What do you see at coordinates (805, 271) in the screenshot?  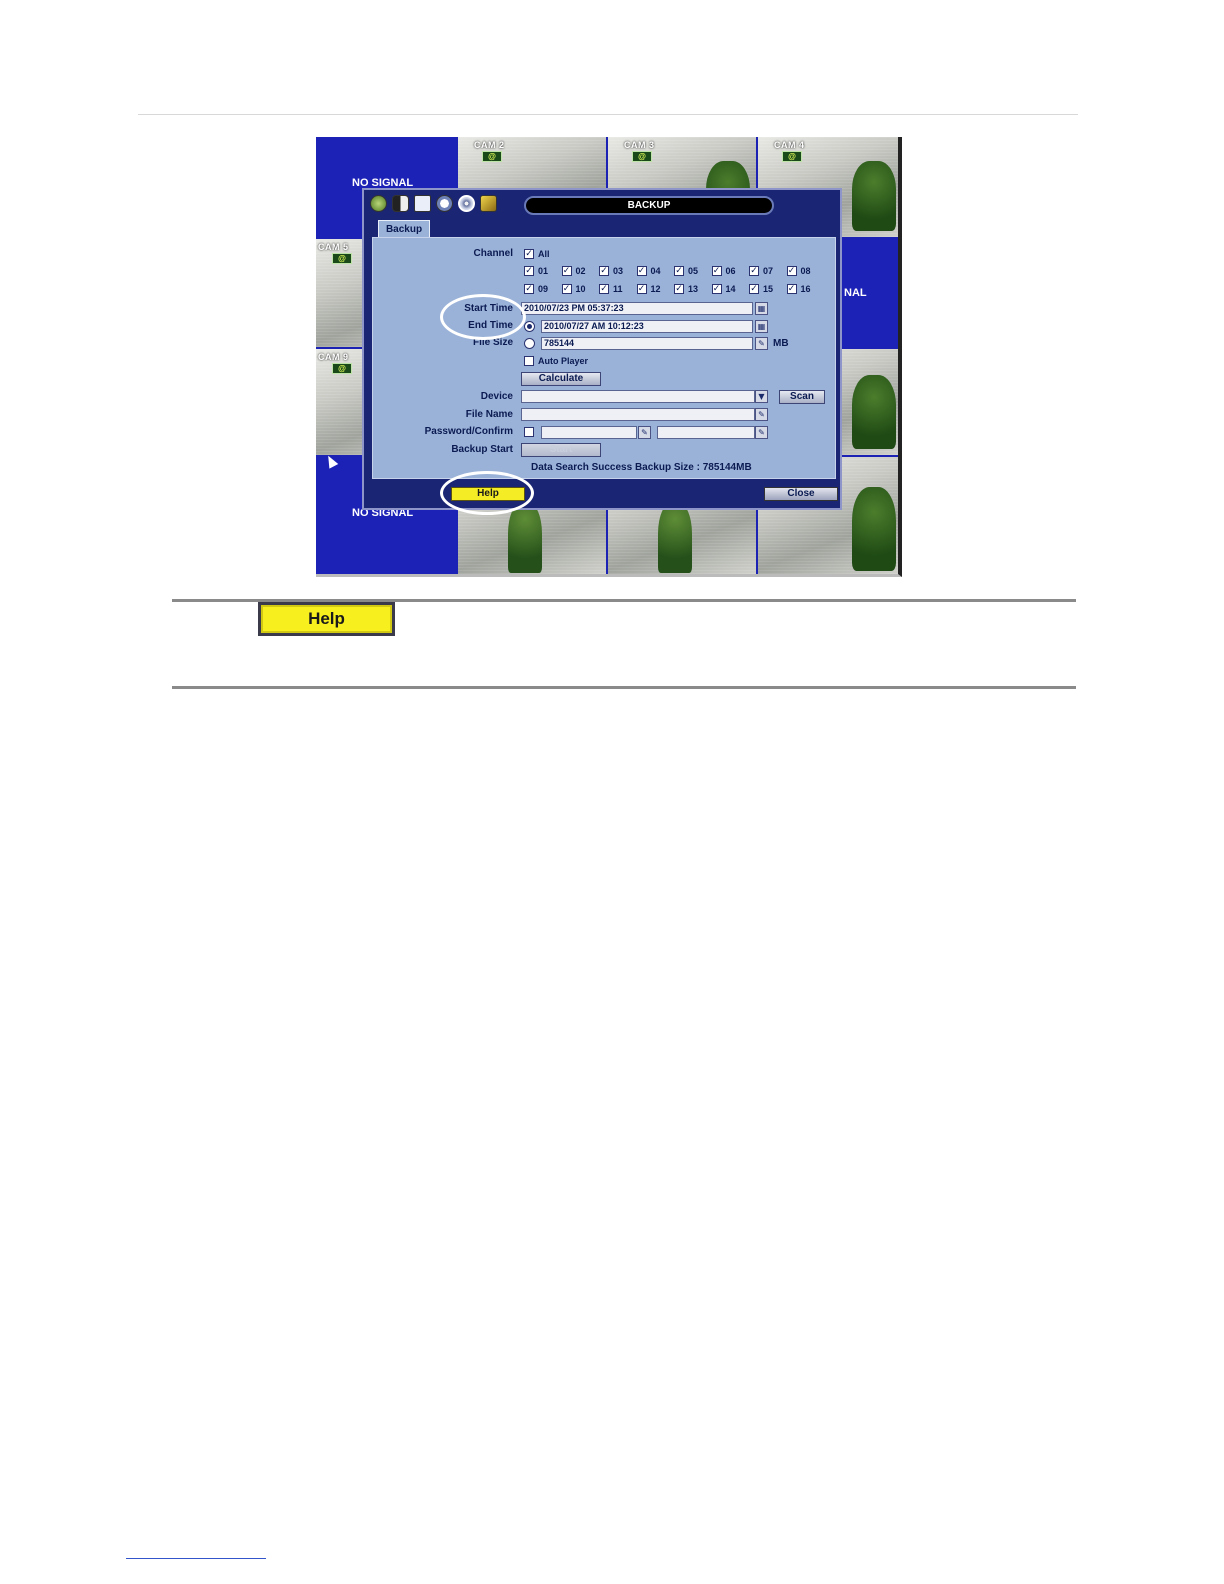 I see `channel-label-08: 08` at bounding box center [805, 271].